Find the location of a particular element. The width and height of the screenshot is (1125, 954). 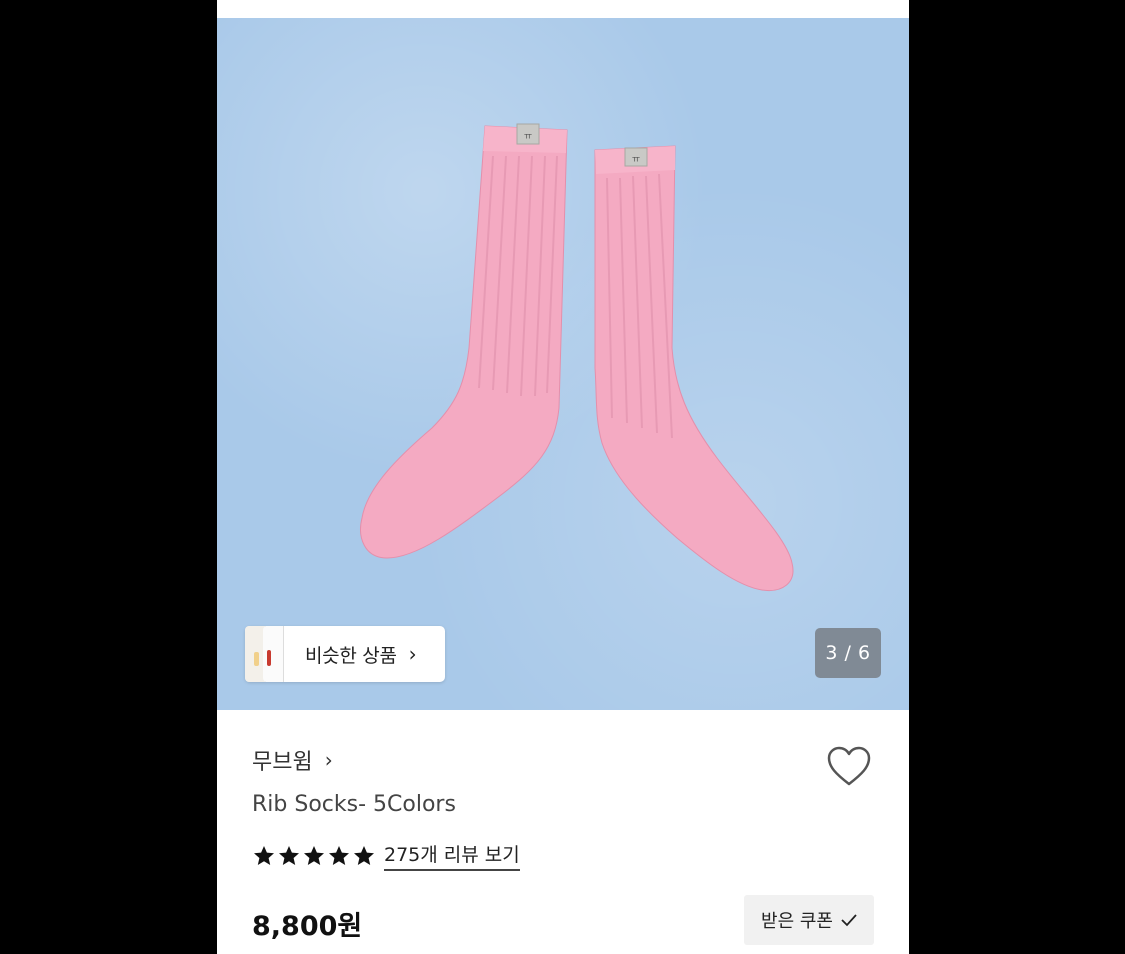

received-coupon-button: 받은 쿠폰 is located at coordinates (809, 920).